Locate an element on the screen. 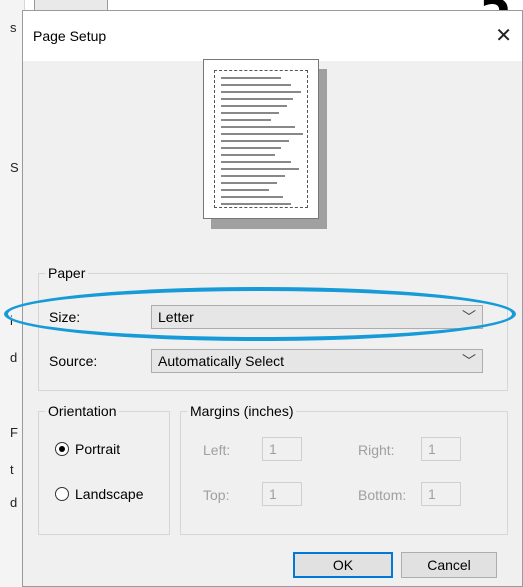 This screenshot has width=523, height=587. top-margin-input: 1 is located at coordinates (282, 494).